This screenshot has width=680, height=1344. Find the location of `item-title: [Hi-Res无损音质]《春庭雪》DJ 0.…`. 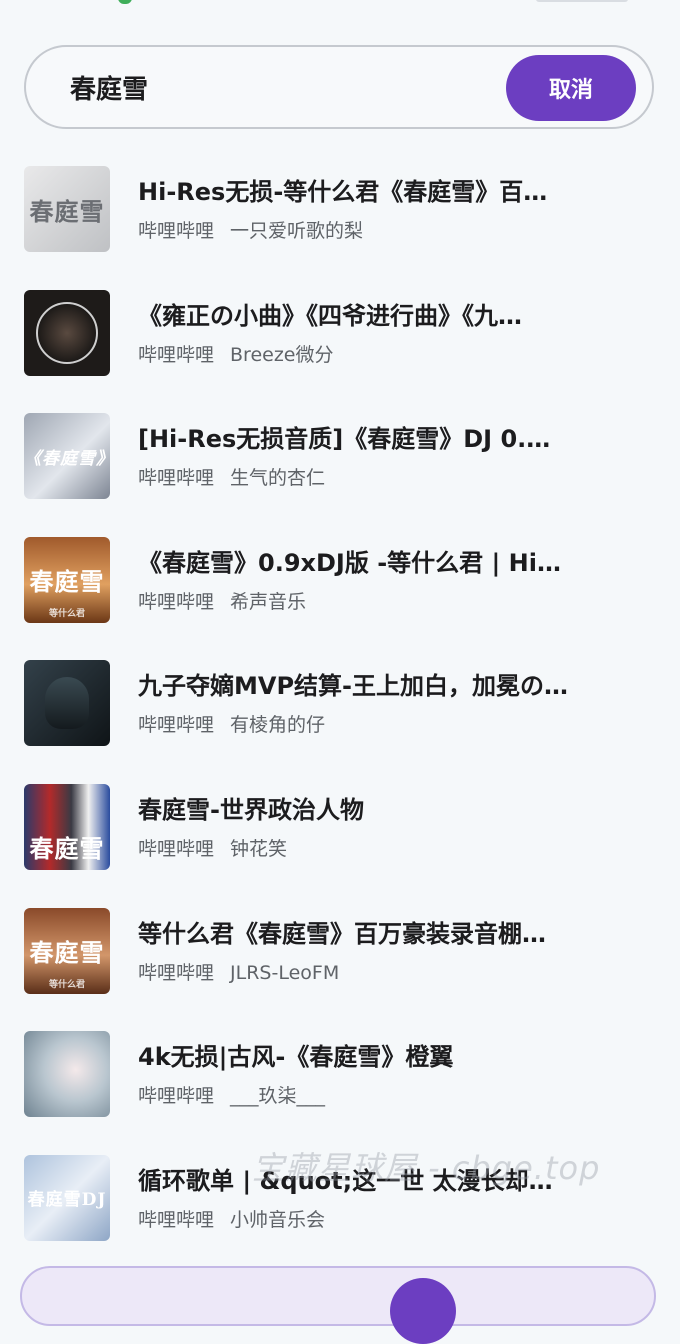

item-title: [Hi-Res无损音质]《春庭雪》DJ 0.… is located at coordinates (344, 439).